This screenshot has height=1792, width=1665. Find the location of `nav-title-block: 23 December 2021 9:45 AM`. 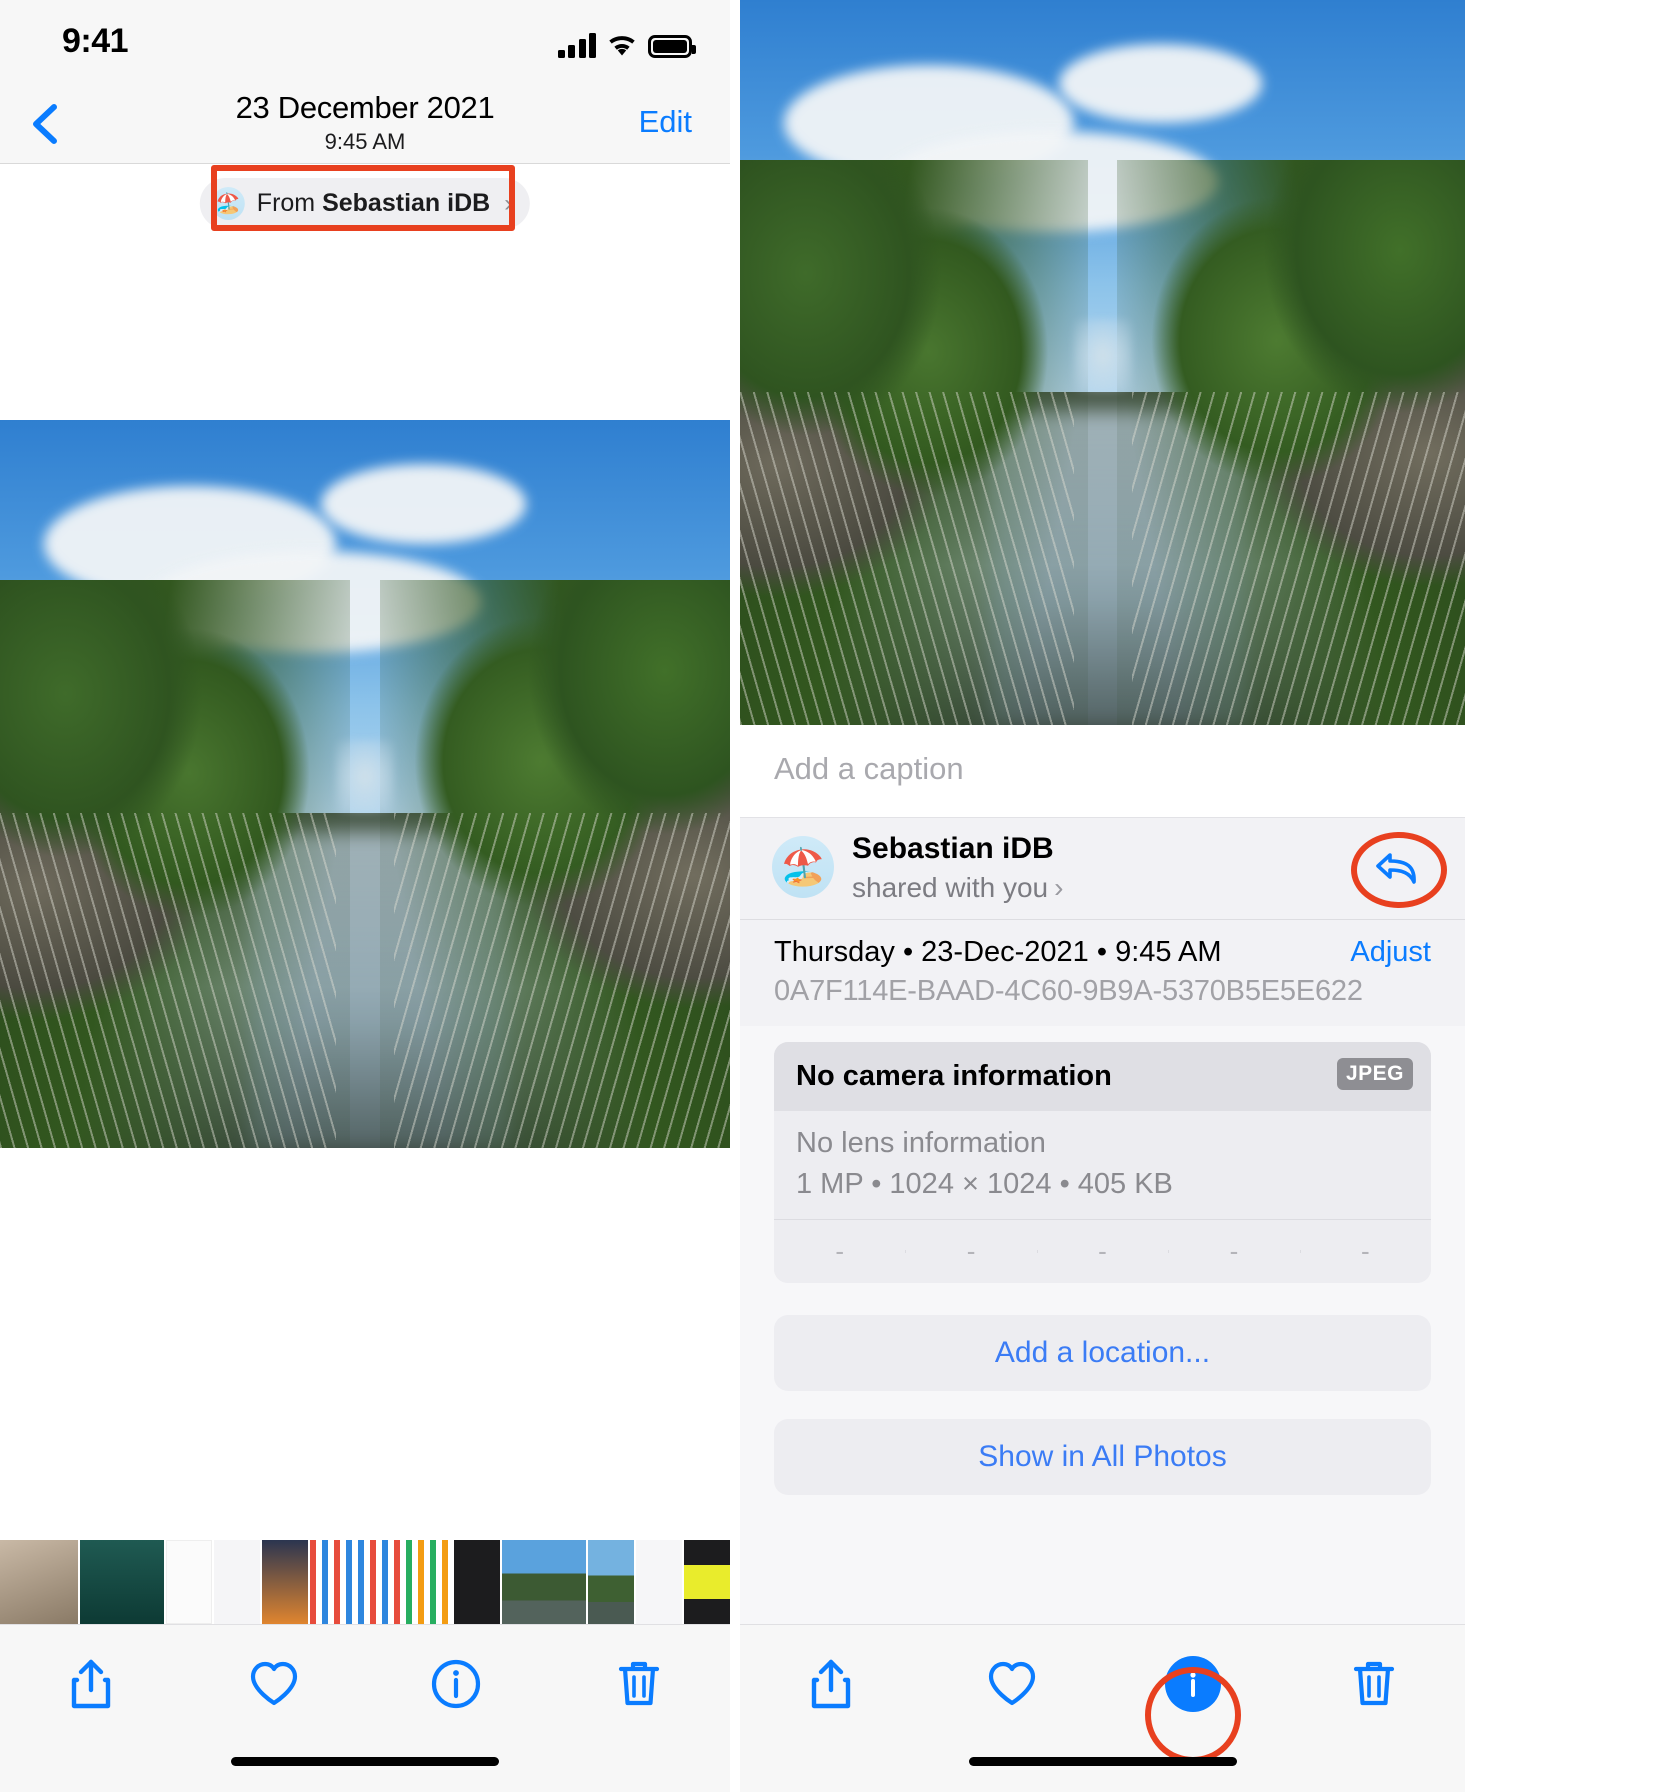

nav-title-block: 23 December 2021 9:45 AM is located at coordinates (365, 122).